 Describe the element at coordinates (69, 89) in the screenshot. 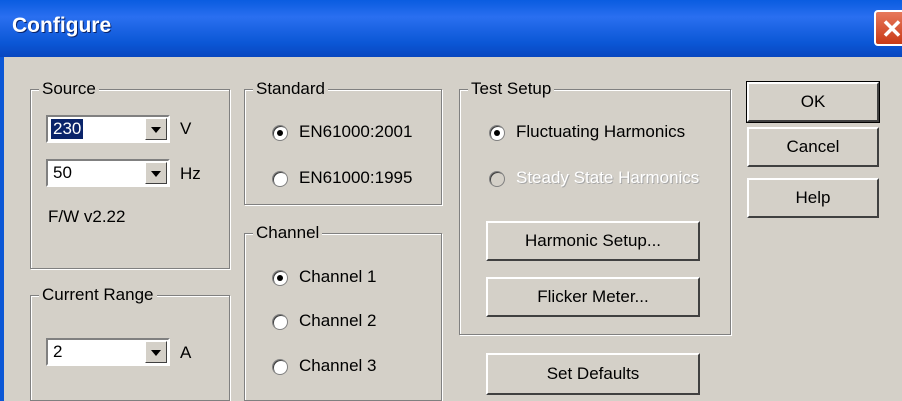

I see `source-label: Source` at that location.